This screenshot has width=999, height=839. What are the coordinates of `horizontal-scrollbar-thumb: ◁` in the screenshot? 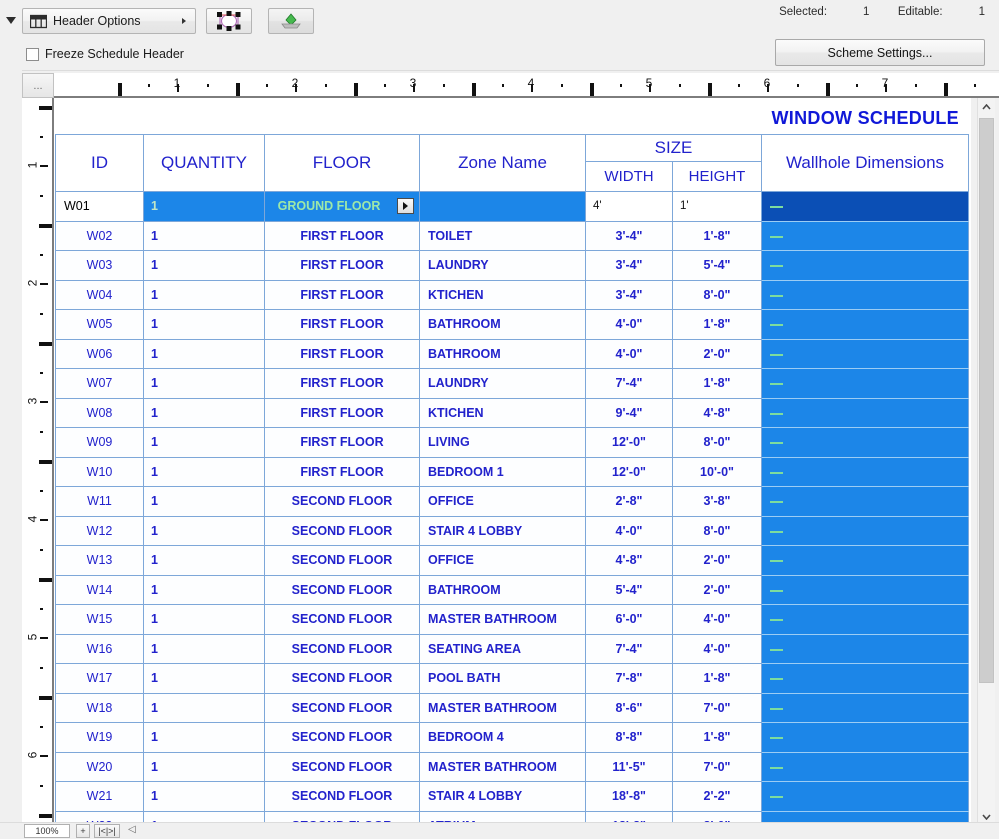 It's located at (132, 831).